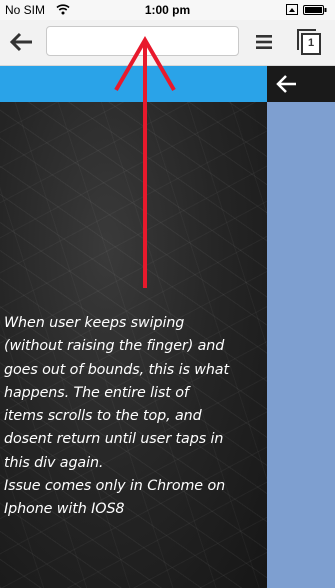 The width and height of the screenshot is (335, 588). I want to click on rotation-lock-icon, so click(292, 9).